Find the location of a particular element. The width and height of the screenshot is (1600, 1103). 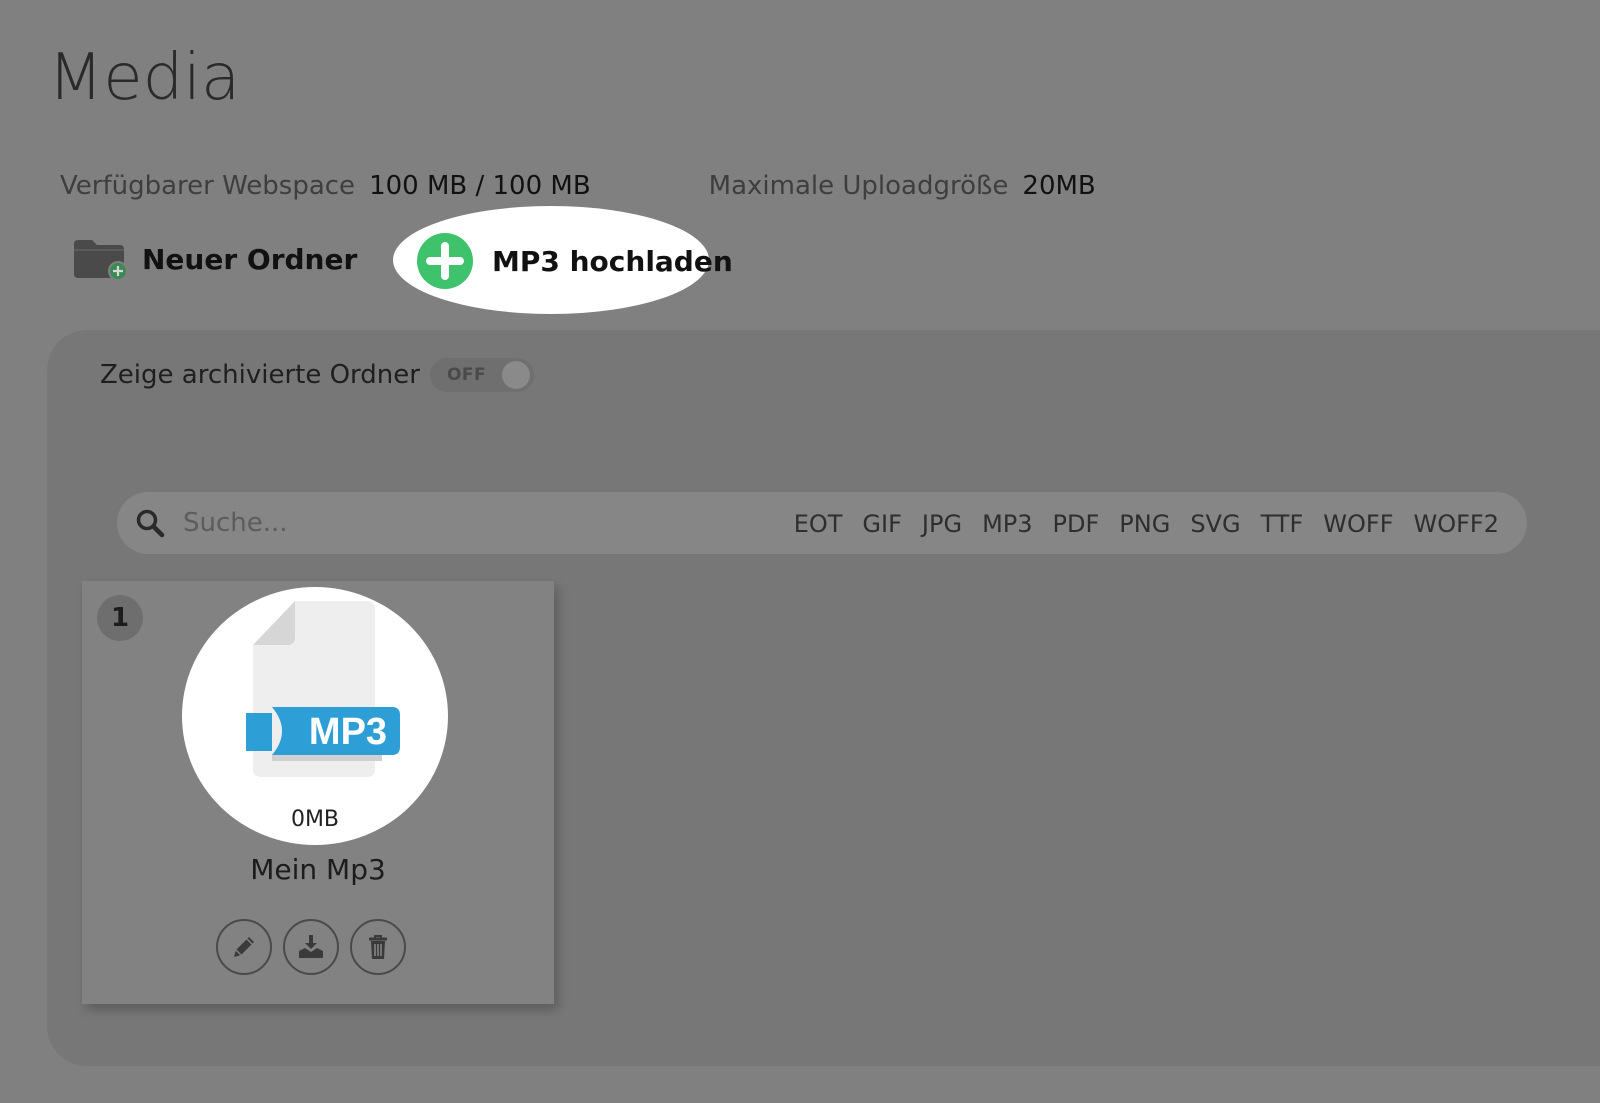

file-size: 0MB is located at coordinates (315, 819).